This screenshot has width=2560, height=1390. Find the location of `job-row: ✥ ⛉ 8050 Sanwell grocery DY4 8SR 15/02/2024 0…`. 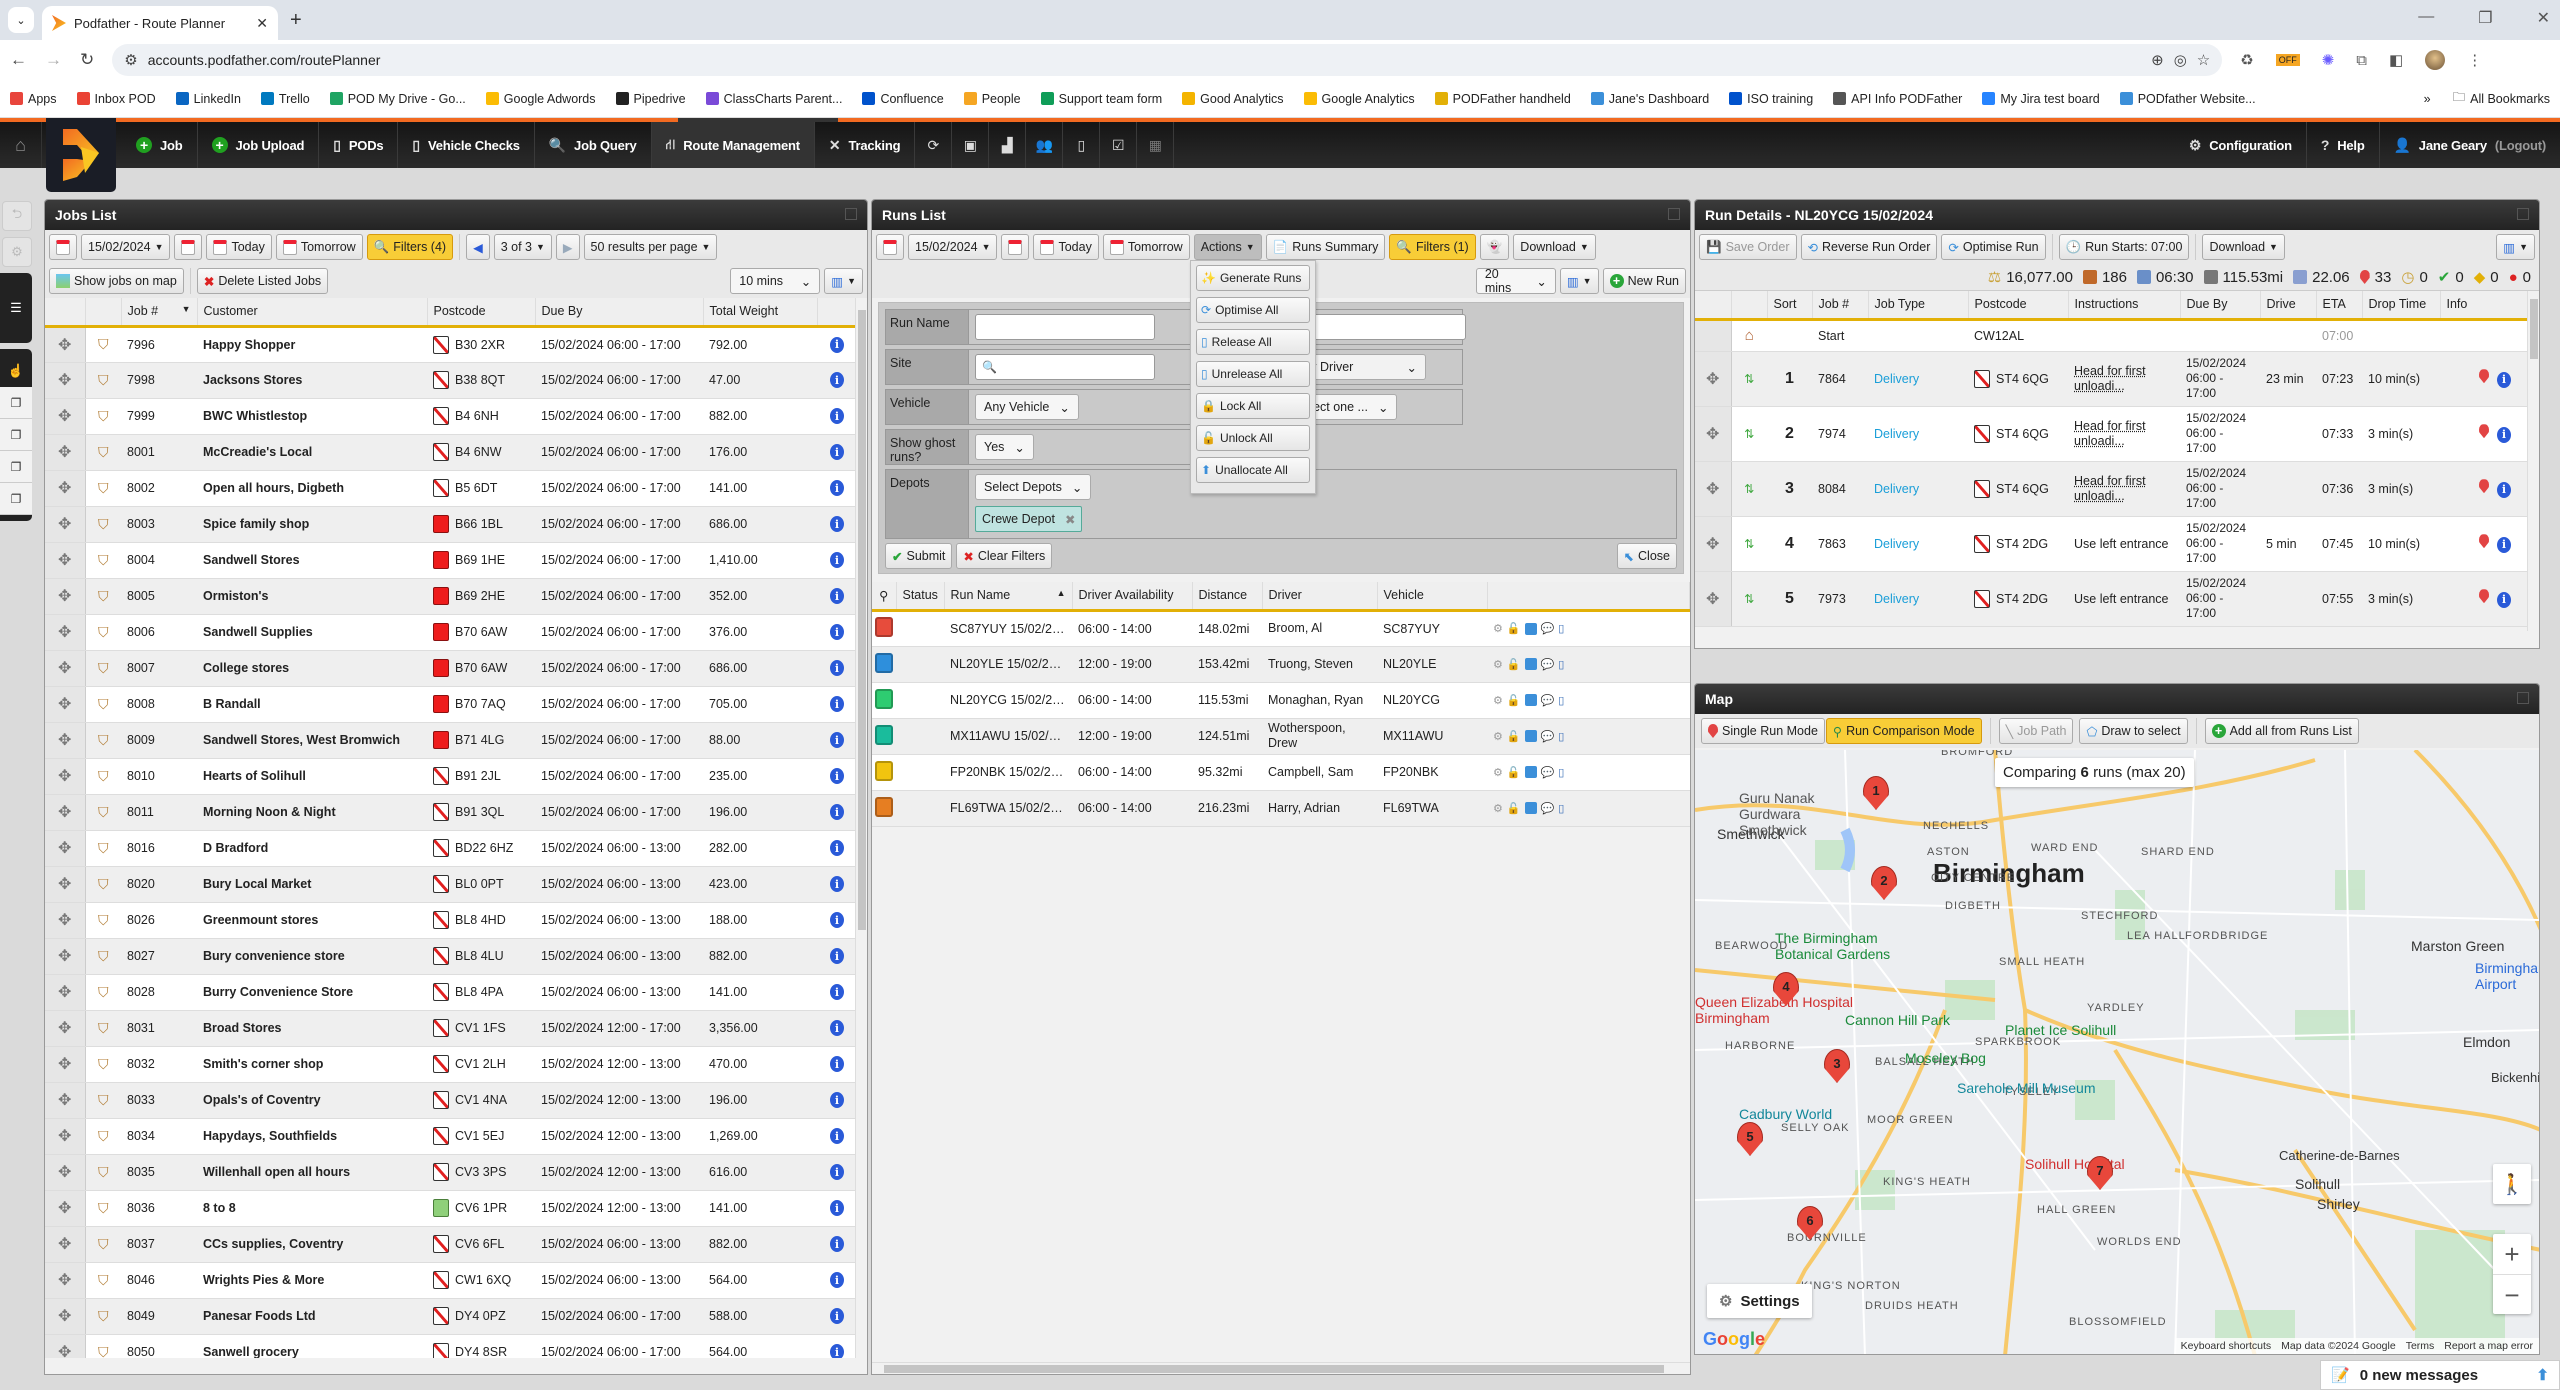

job-row: ✥ ⛉ 8050 Sanwell grocery DY4 8SR 15/02/2024 0… is located at coordinates (451, 1346).